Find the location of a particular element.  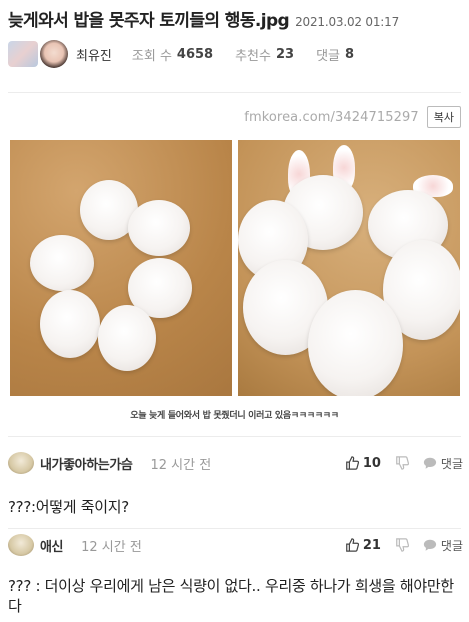

comment-divider is located at coordinates (234, 528).